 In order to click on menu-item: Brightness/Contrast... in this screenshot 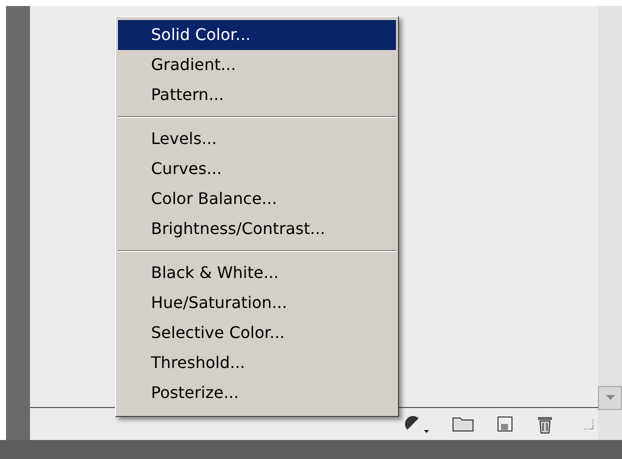, I will do `click(257, 229)`.